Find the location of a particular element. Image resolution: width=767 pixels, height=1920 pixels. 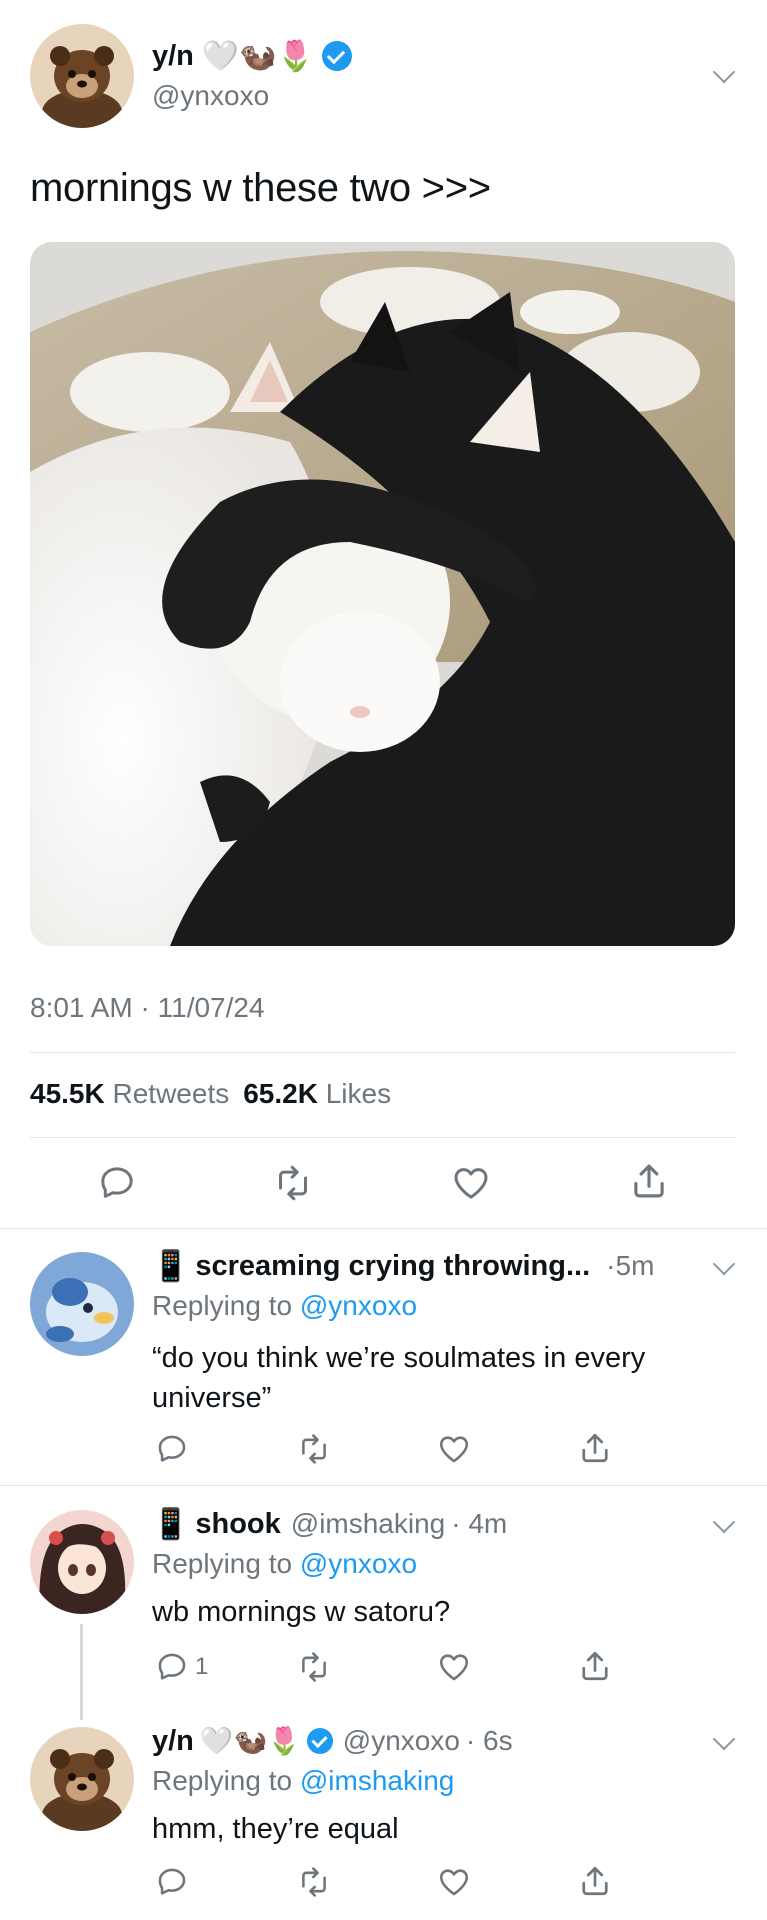

reply-3-replying-to: Replying to @imshaking is located at coordinates (303, 1781).